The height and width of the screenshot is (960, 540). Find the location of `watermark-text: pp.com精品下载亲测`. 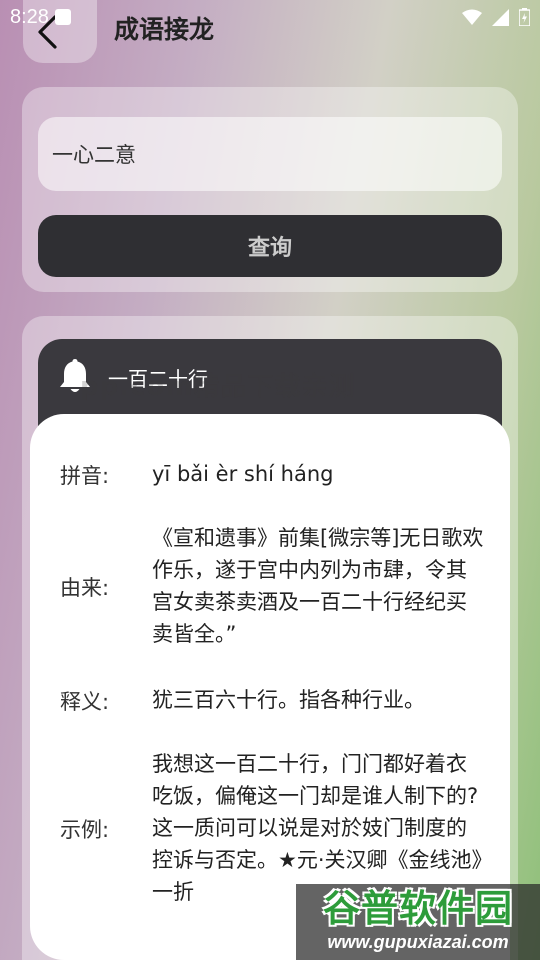

watermark-text: pp.com精品下载亲测 is located at coordinates (218, 387).